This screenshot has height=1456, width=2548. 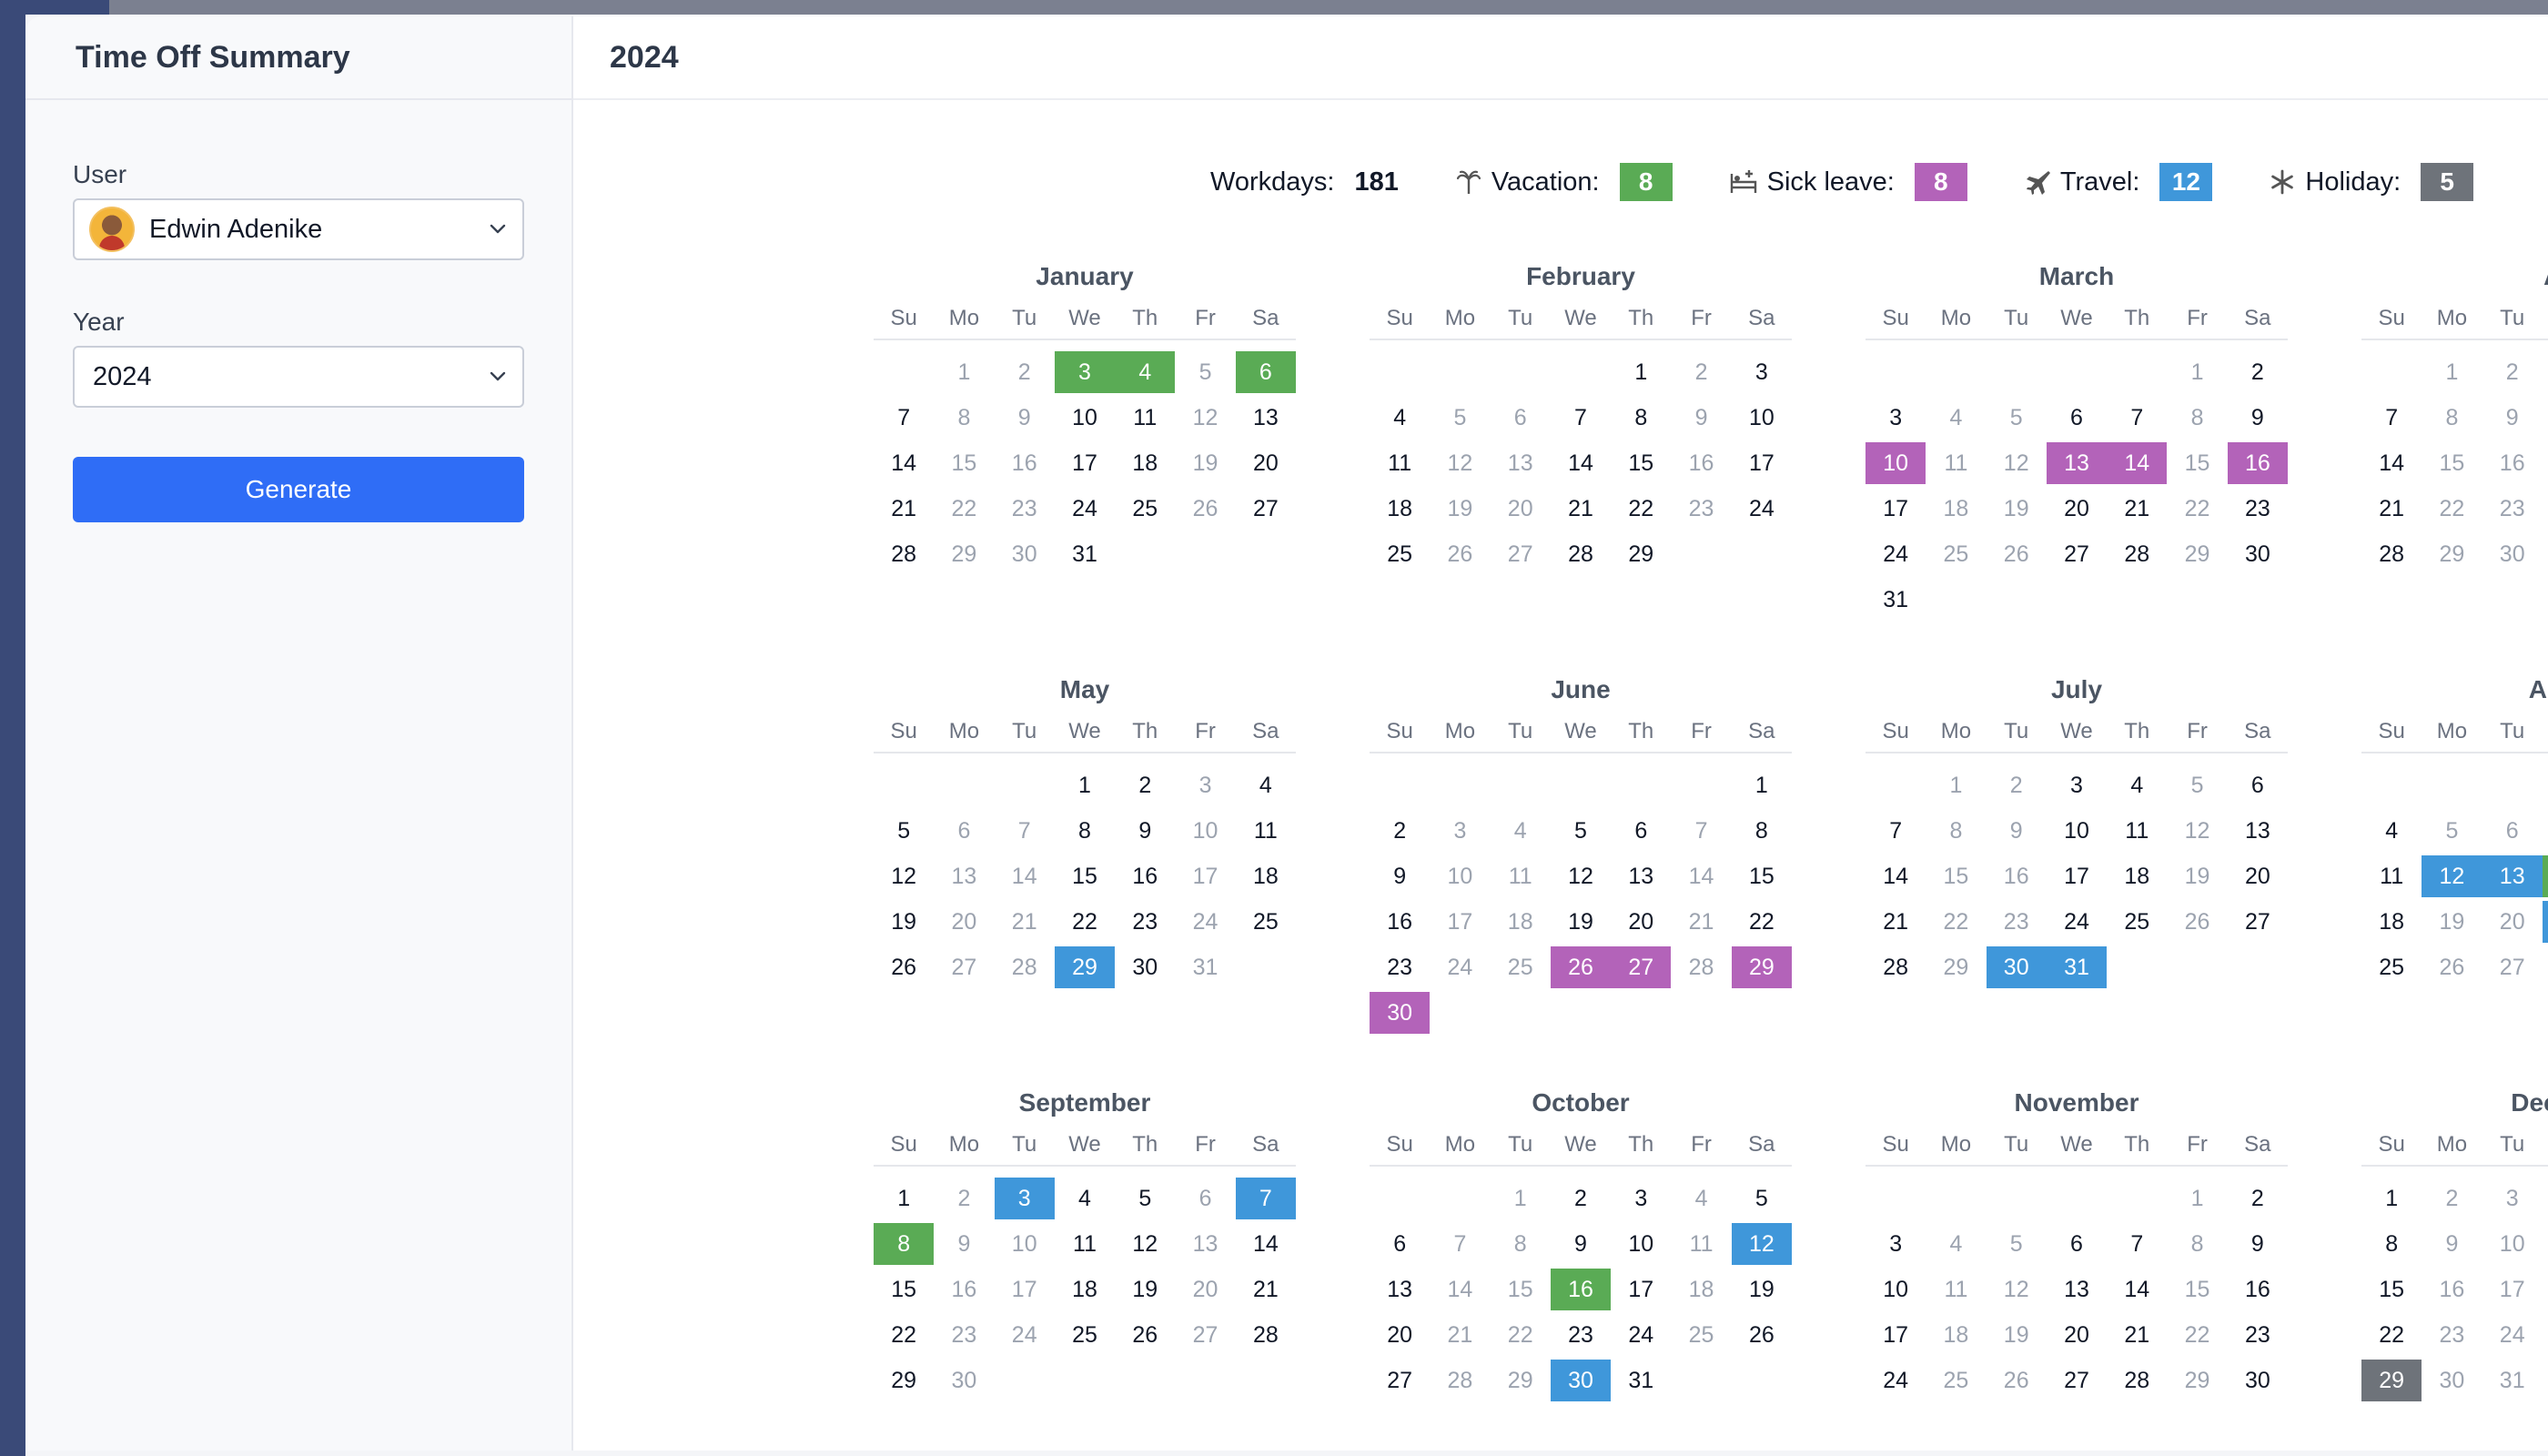 I want to click on day-cell: 12, so click(x=2197, y=831).